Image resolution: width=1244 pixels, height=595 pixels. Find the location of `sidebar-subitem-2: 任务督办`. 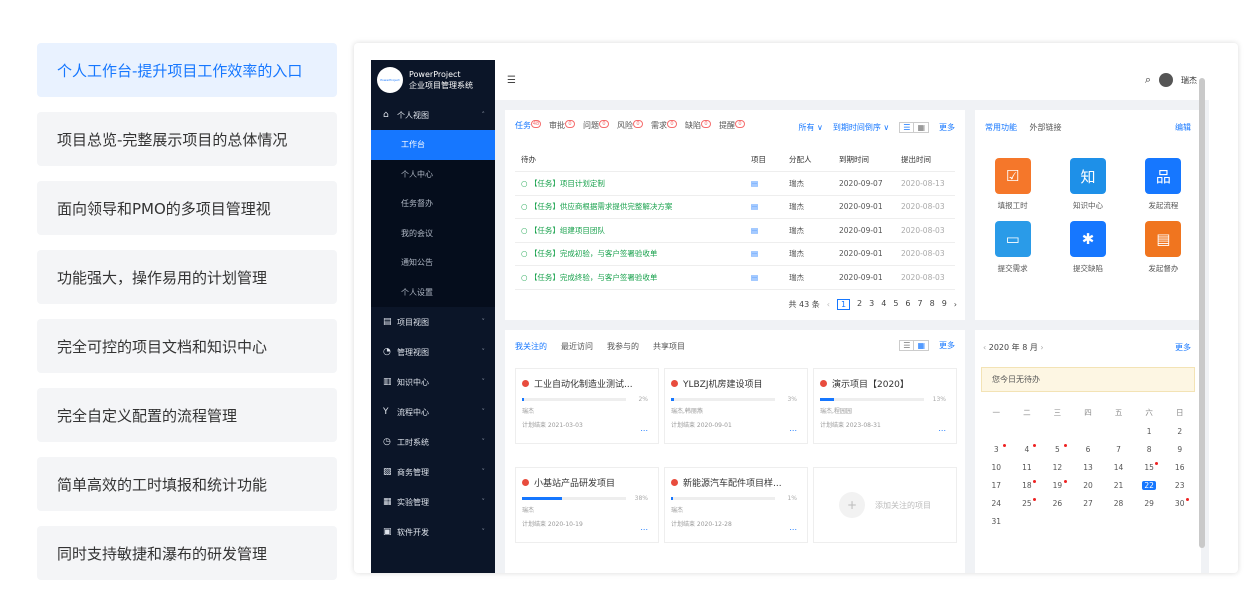

sidebar-subitem-2: 任务督办 is located at coordinates (433, 204).